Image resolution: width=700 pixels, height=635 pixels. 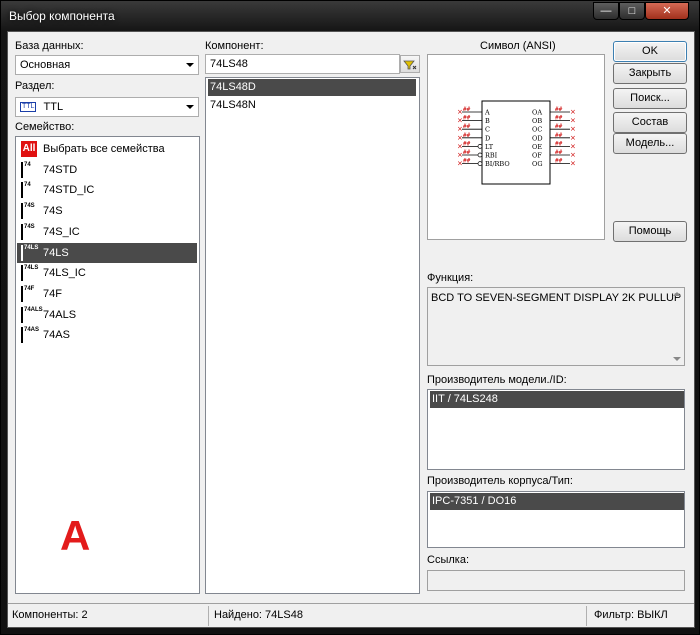 I want to click on family-item: 74 74STD, so click(x=107, y=170).